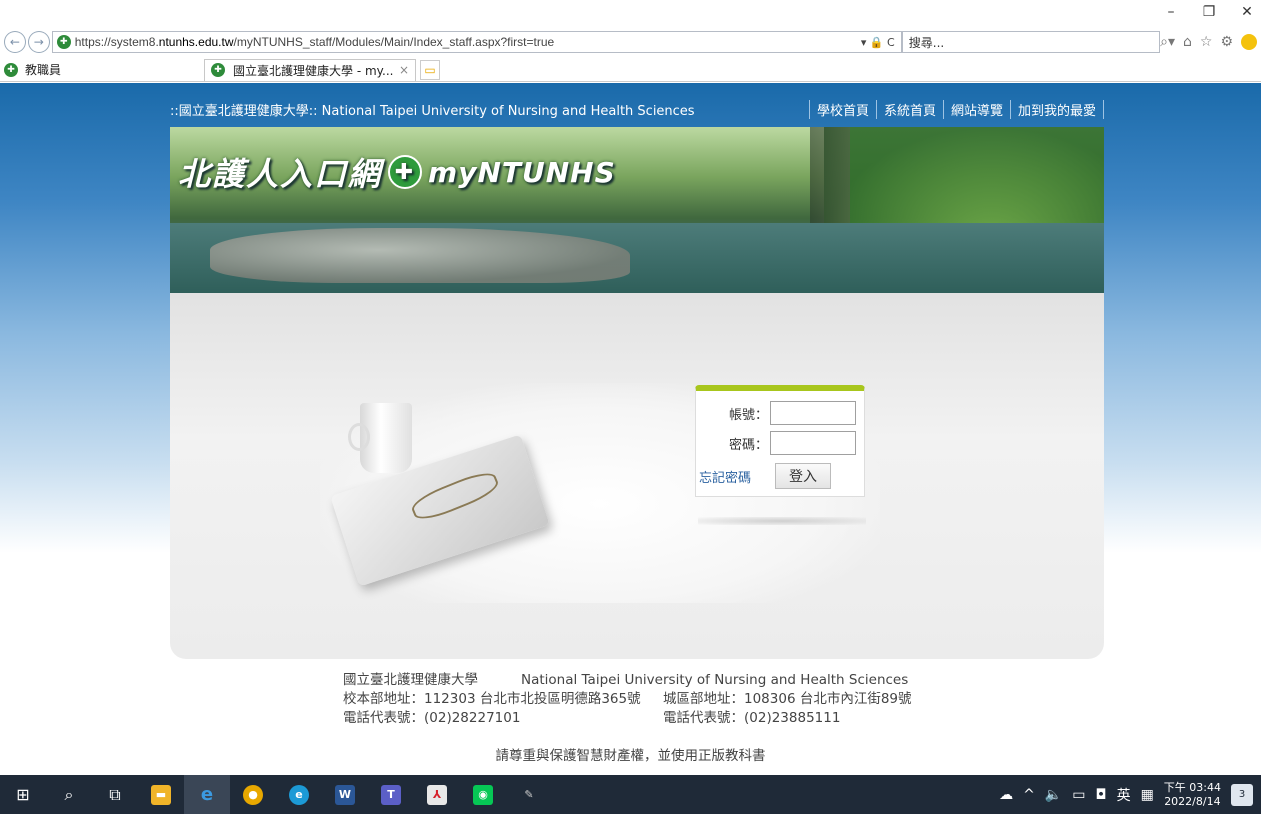 The height and width of the screenshot is (814, 1261). Describe the element at coordinates (405, 172) in the screenshot. I see `cross-logo-icon: ✚` at that location.